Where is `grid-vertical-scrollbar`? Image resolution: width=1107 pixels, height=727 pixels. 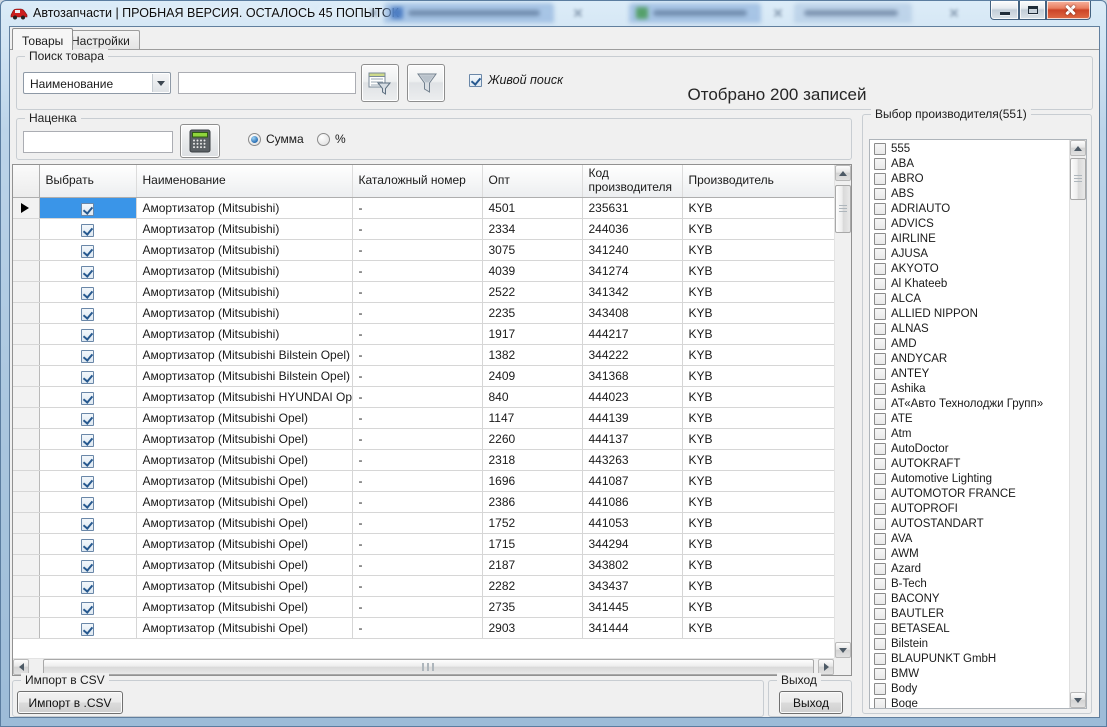
grid-vertical-scrollbar is located at coordinates (842, 411).